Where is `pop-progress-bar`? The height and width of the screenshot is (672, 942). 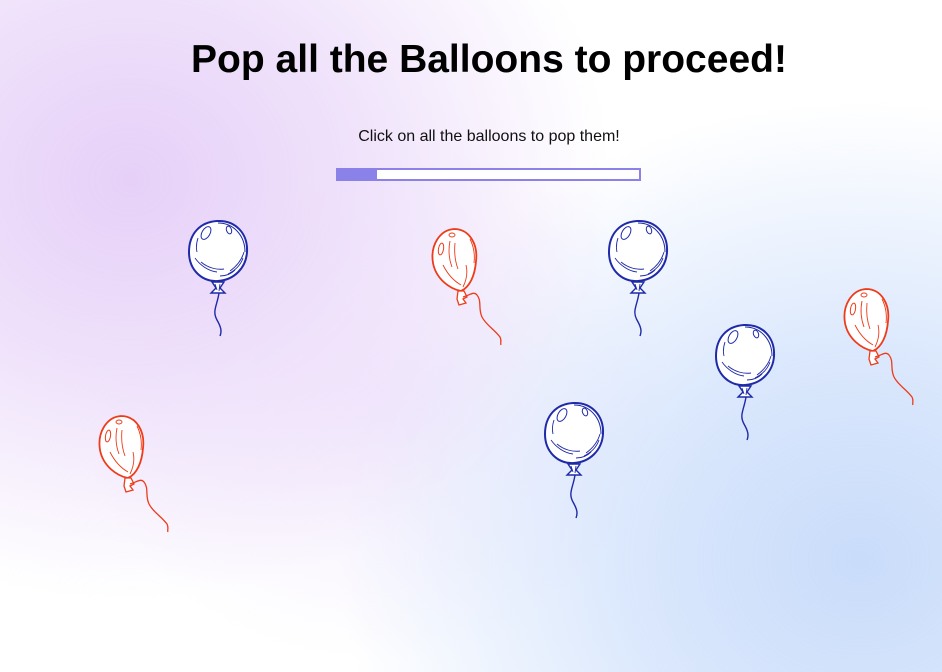
pop-progress-bar is located at coordinates (488, 174).